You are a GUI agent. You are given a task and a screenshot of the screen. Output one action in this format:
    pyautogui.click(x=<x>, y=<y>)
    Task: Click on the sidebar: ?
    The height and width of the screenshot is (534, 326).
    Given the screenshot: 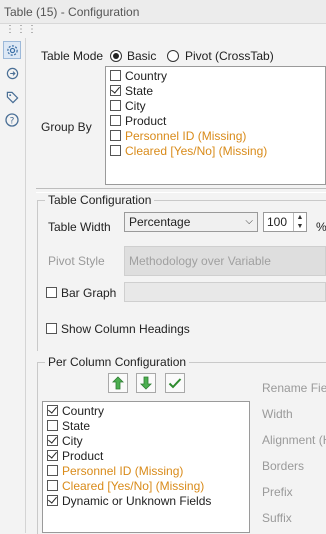 What is the action you would take?
    pyautogui.click(x=13, y=285)
    